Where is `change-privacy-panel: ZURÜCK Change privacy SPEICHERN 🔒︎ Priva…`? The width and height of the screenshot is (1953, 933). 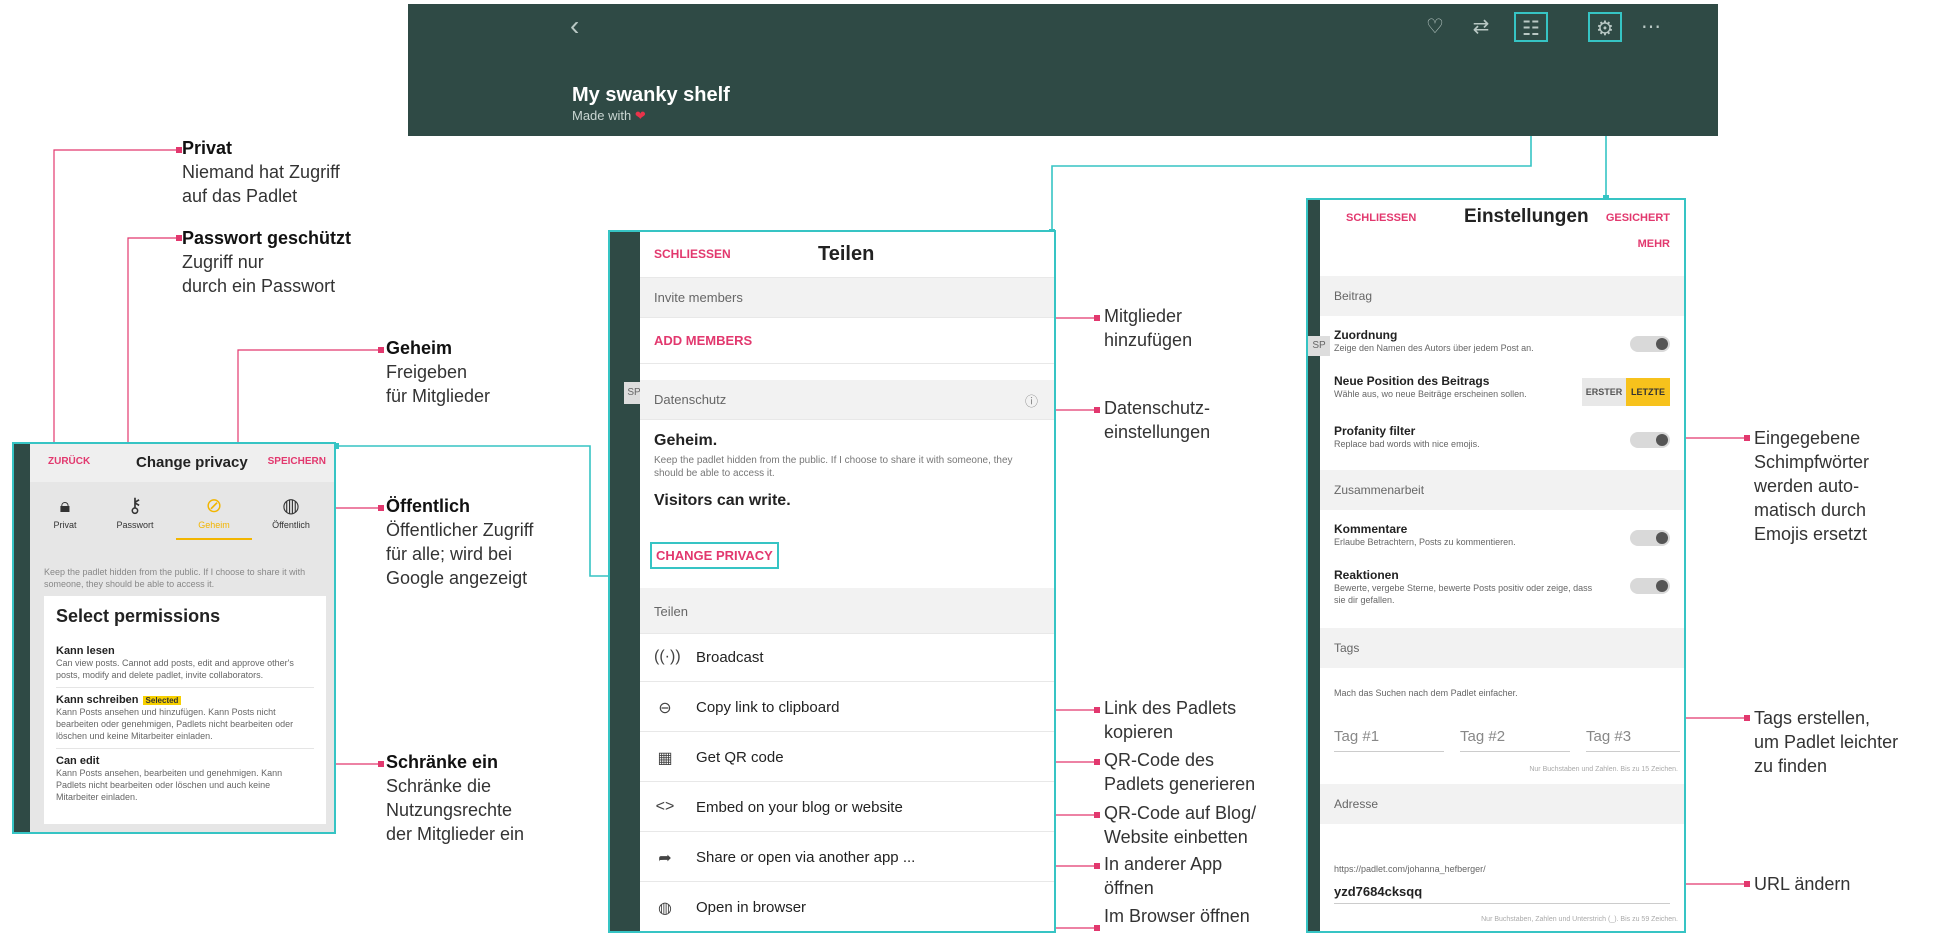 change-privacy-panel: ZURÜCK Change privacy SPEICHERN 🔒︎ Priva… is located at coordinates (174, 638).